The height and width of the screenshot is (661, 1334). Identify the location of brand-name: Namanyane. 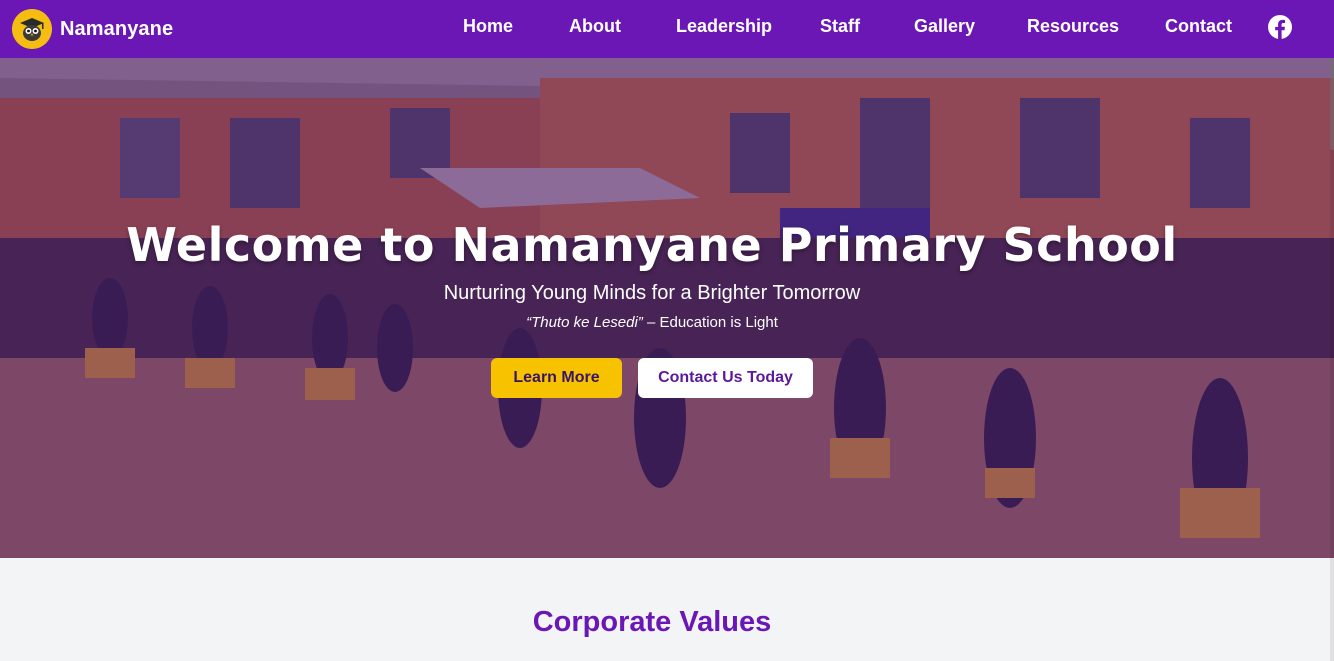
(117, 28).